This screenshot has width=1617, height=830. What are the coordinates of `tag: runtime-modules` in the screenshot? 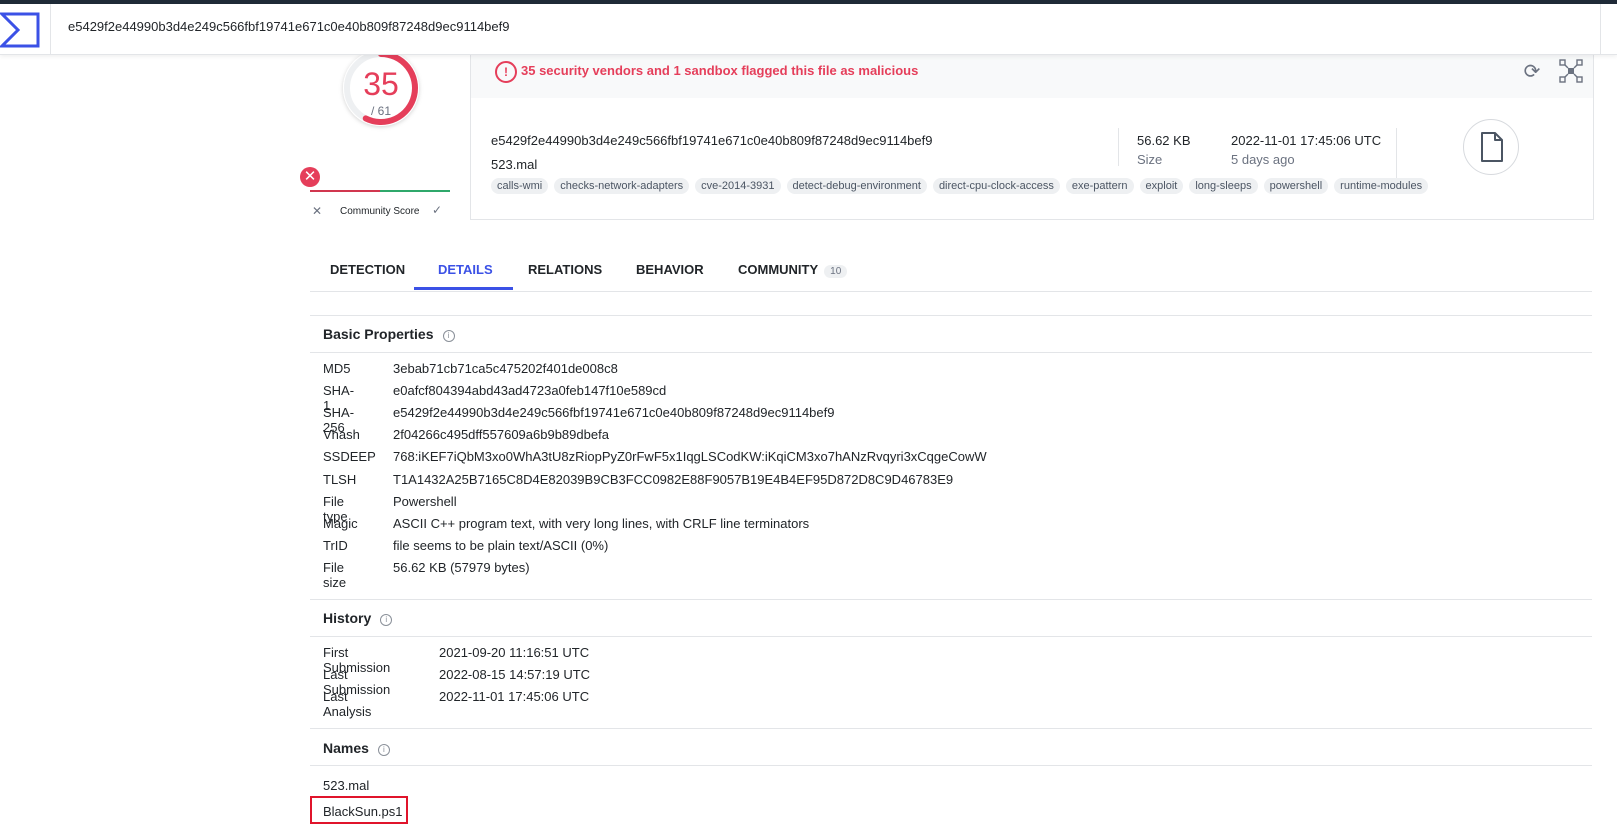 It's located at (1381, 186).